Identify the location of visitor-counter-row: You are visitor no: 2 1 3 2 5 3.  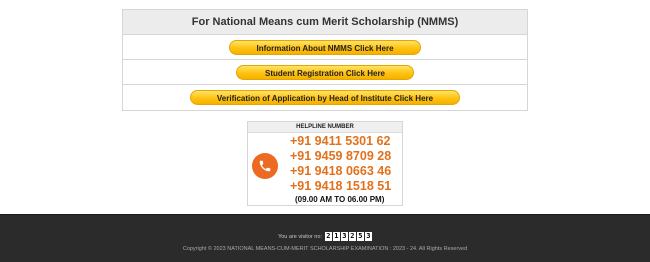
(325, 236).